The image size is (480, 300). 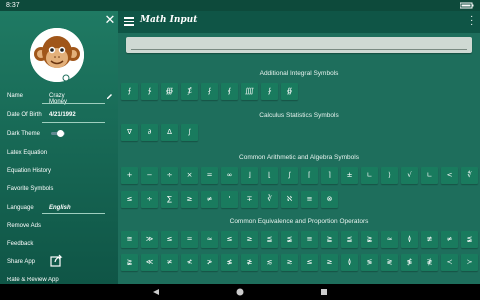 What do you see at coordinates (240, 292) in the screenshot?
I see `home-icon` at bounding box center [240, 292].